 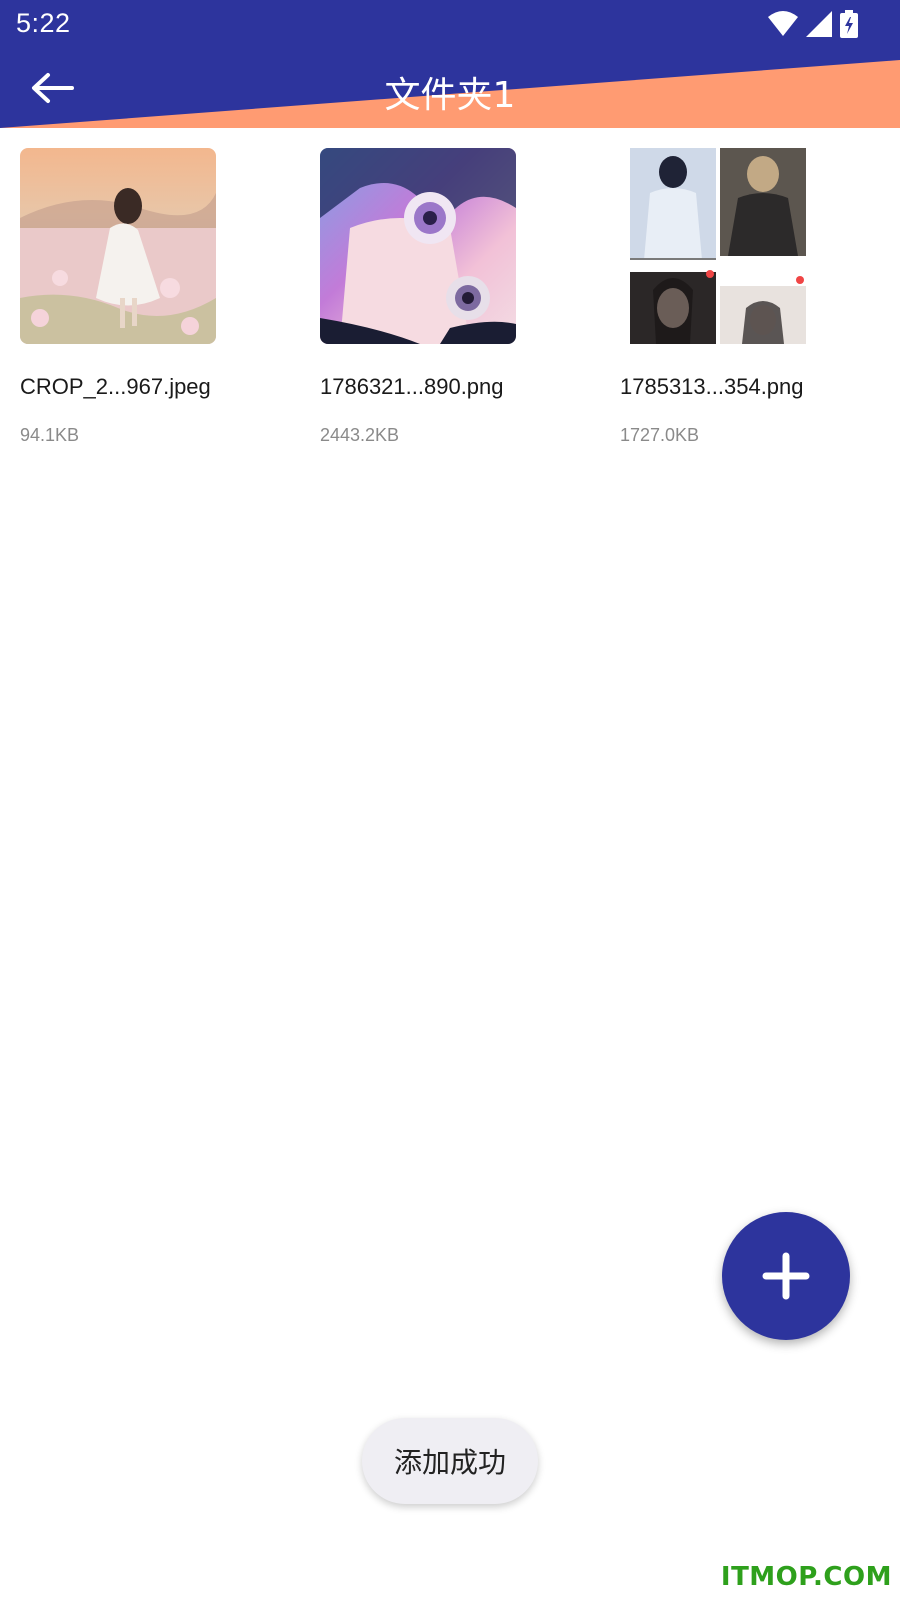 I want to click on file-item: 1785313...354.png 1727.0KB, so click(x=750, y=303).